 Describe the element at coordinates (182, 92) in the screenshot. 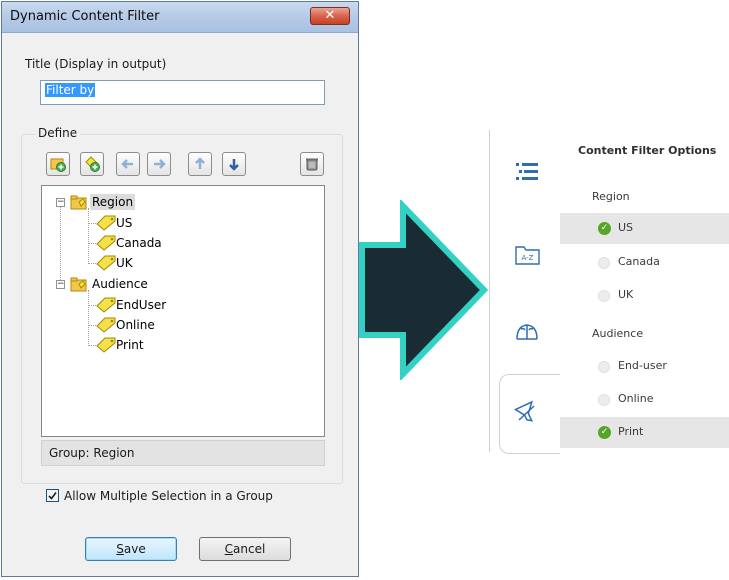

I see `title-input: Filter by` at that location.